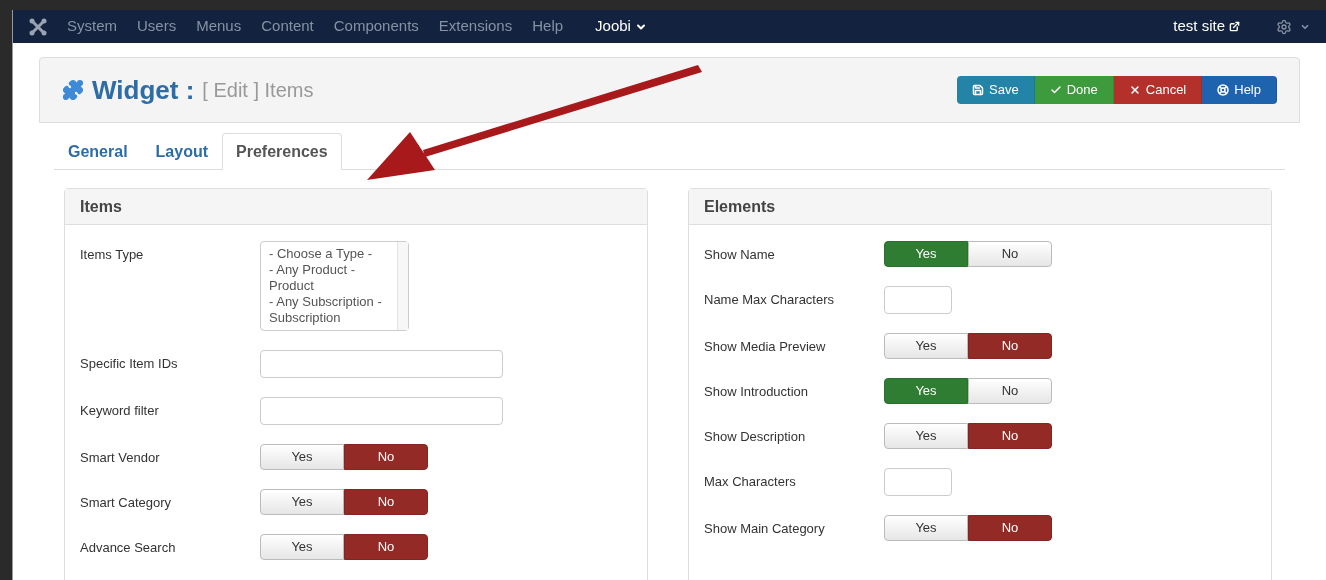  Describe the element at coordinates (1074, 90) in the screenshot. I see `done-button: Done` at that location.